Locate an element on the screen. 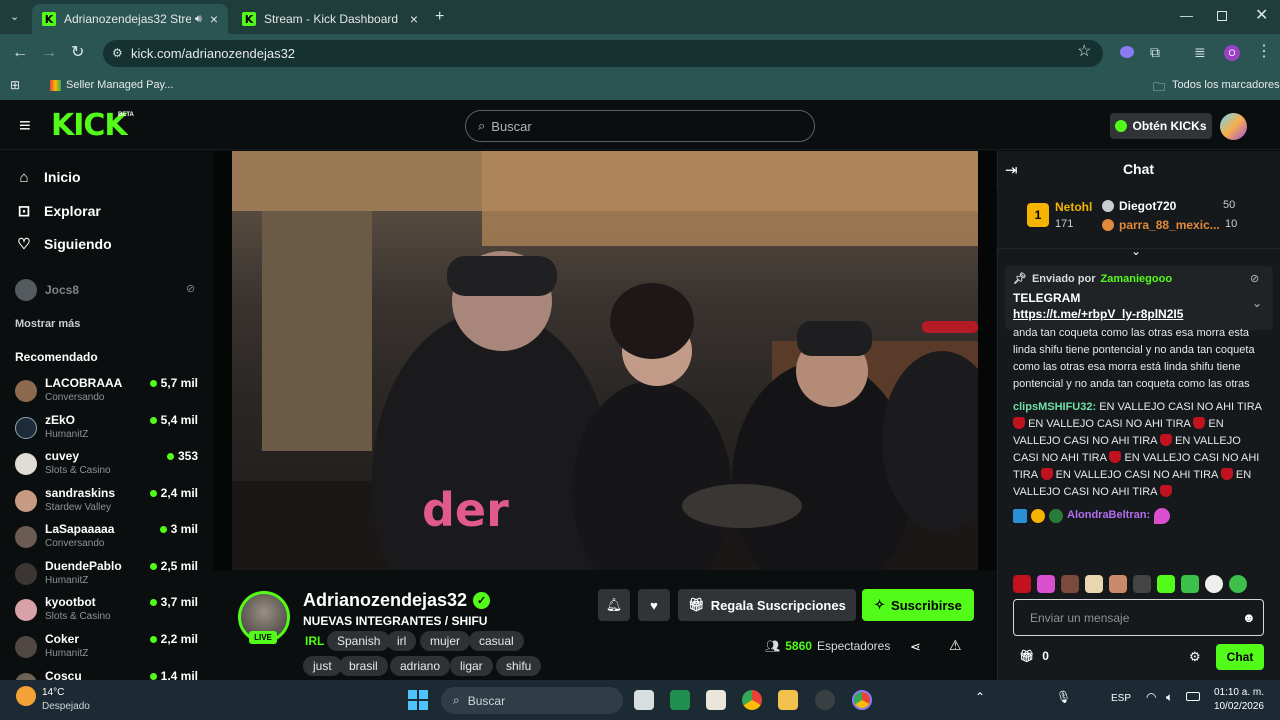  send-chat-button: Chat is located at coordinates (1240, 657).